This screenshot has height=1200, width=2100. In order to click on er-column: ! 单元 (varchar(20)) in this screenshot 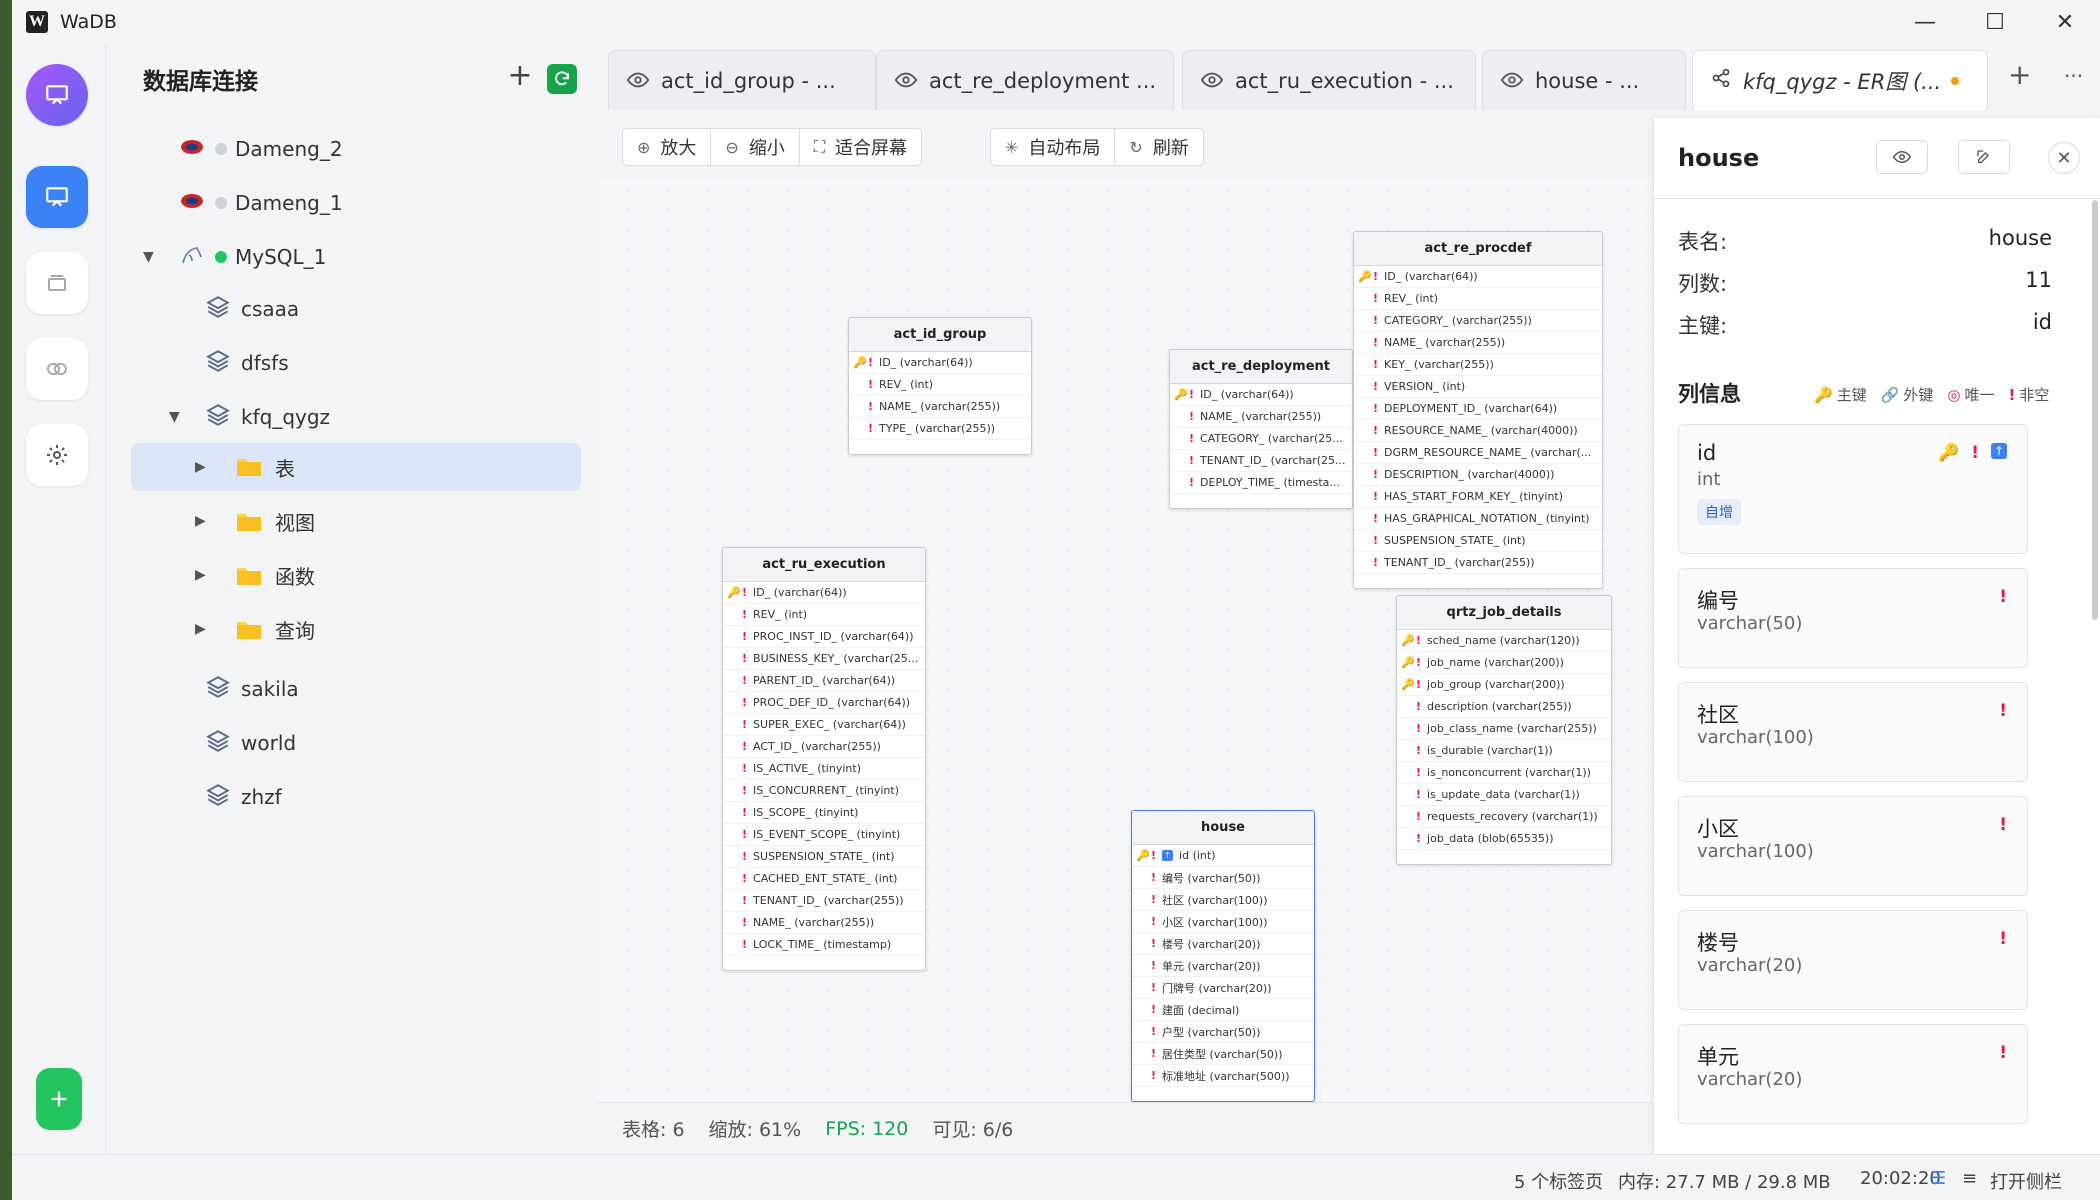, I will do `click(1223, 966)`.